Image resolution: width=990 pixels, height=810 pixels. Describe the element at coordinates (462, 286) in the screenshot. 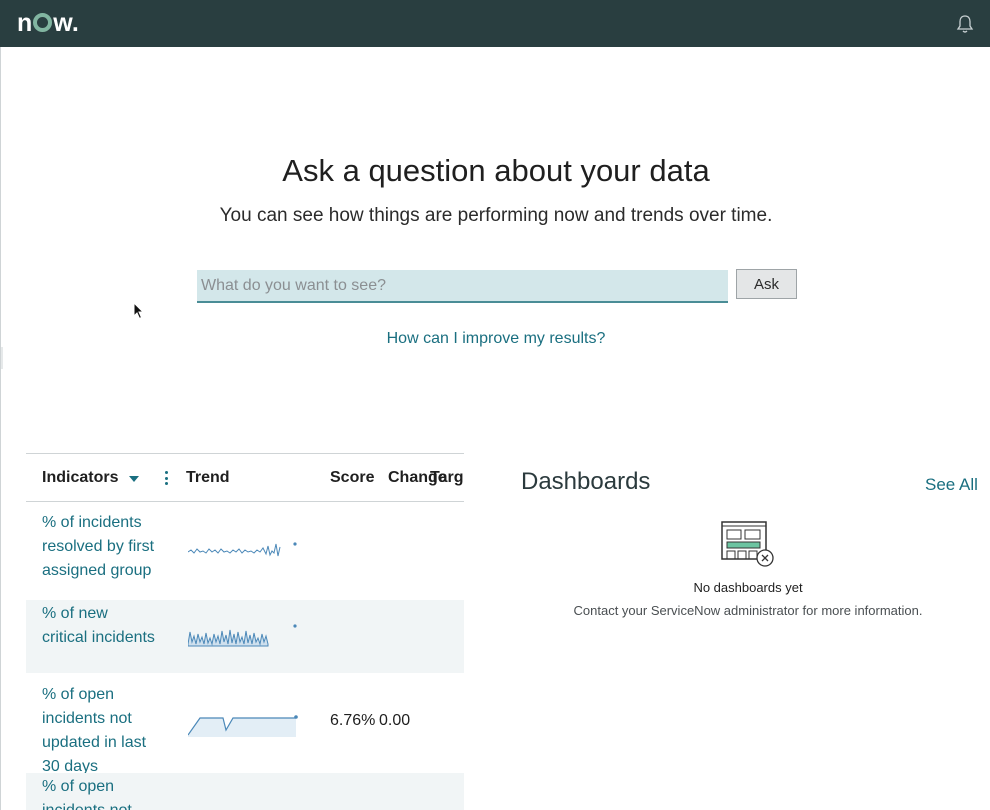

I see `search-input` at that location.